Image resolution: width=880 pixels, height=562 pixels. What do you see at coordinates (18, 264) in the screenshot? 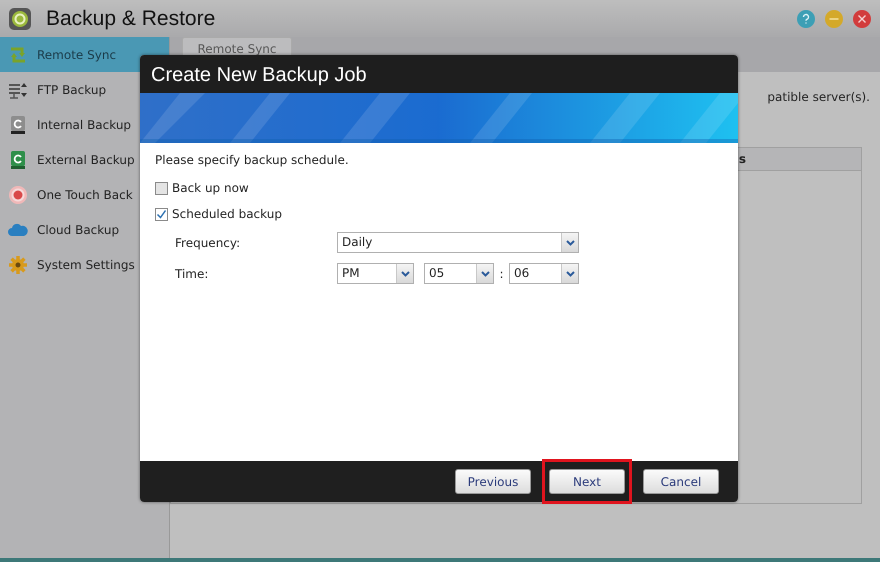
I see `gear-icon` at bounding box center [18, 264].